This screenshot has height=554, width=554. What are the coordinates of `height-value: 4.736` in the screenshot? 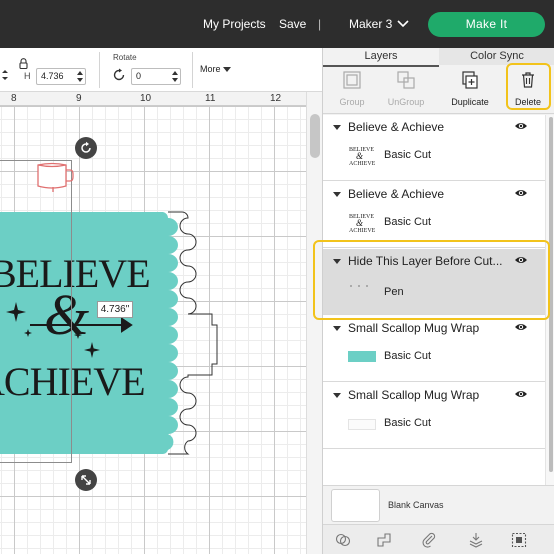 It's located at (52, 76).